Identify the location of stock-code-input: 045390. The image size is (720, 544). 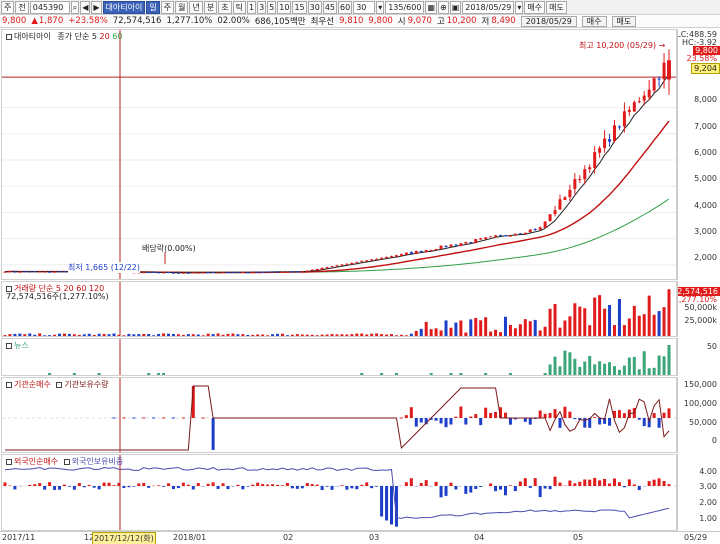
(49, 7).